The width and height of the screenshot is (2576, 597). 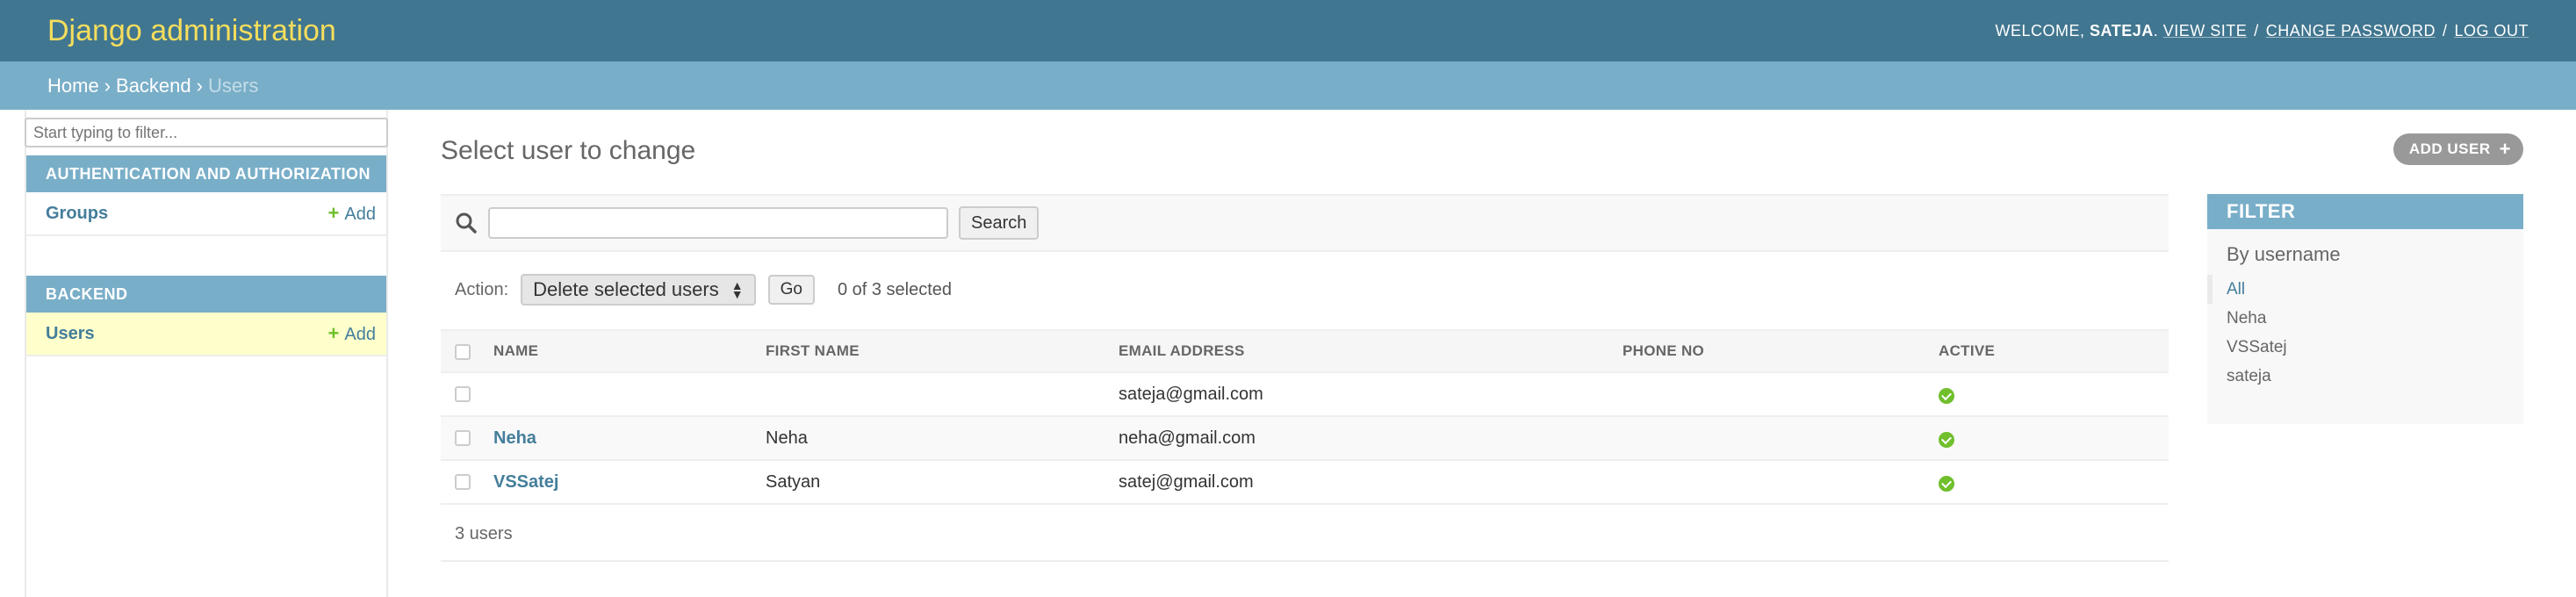 What do you see at coordinates (514, 438) in the screenshot?
I see `user-name-link: Neha` at bounding box center [514, 438].